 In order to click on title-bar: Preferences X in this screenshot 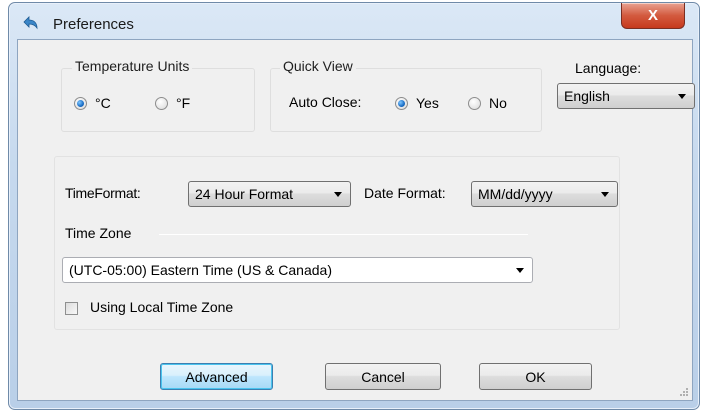, I will do `click(354, 20)`.